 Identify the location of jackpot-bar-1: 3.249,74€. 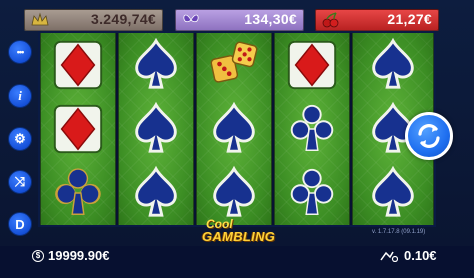
(93, 20).